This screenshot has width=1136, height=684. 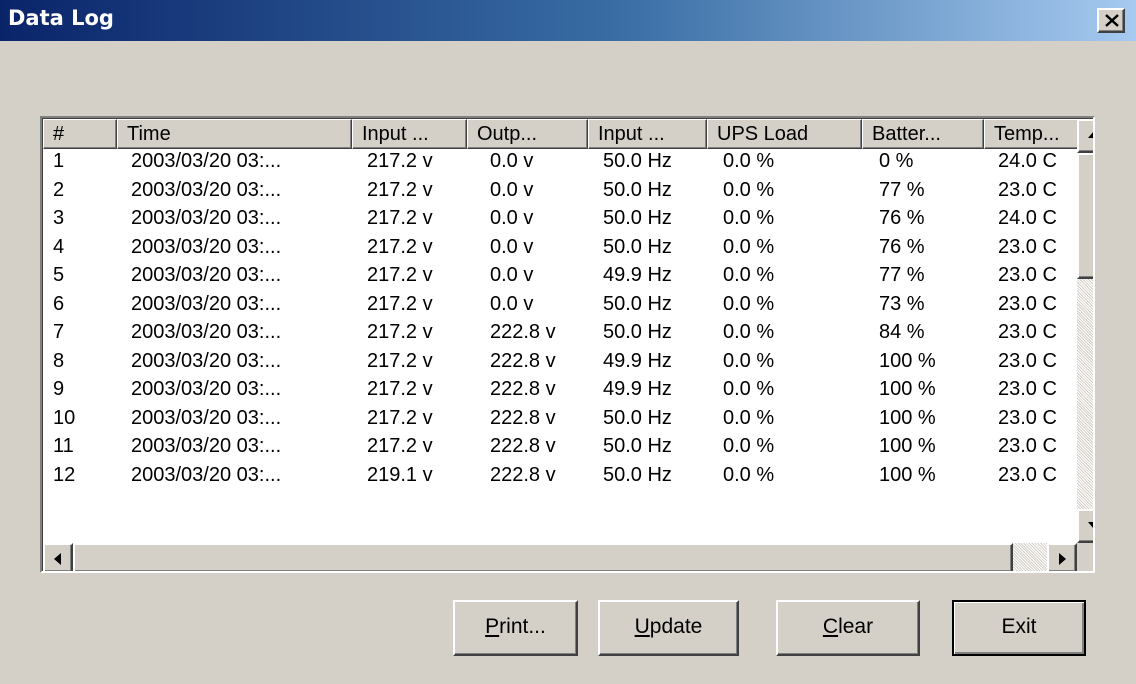 What do you see at coordinates (676, 626) in the screenshot?
I see `update-label: pdate` at bounding box center [676, 626].